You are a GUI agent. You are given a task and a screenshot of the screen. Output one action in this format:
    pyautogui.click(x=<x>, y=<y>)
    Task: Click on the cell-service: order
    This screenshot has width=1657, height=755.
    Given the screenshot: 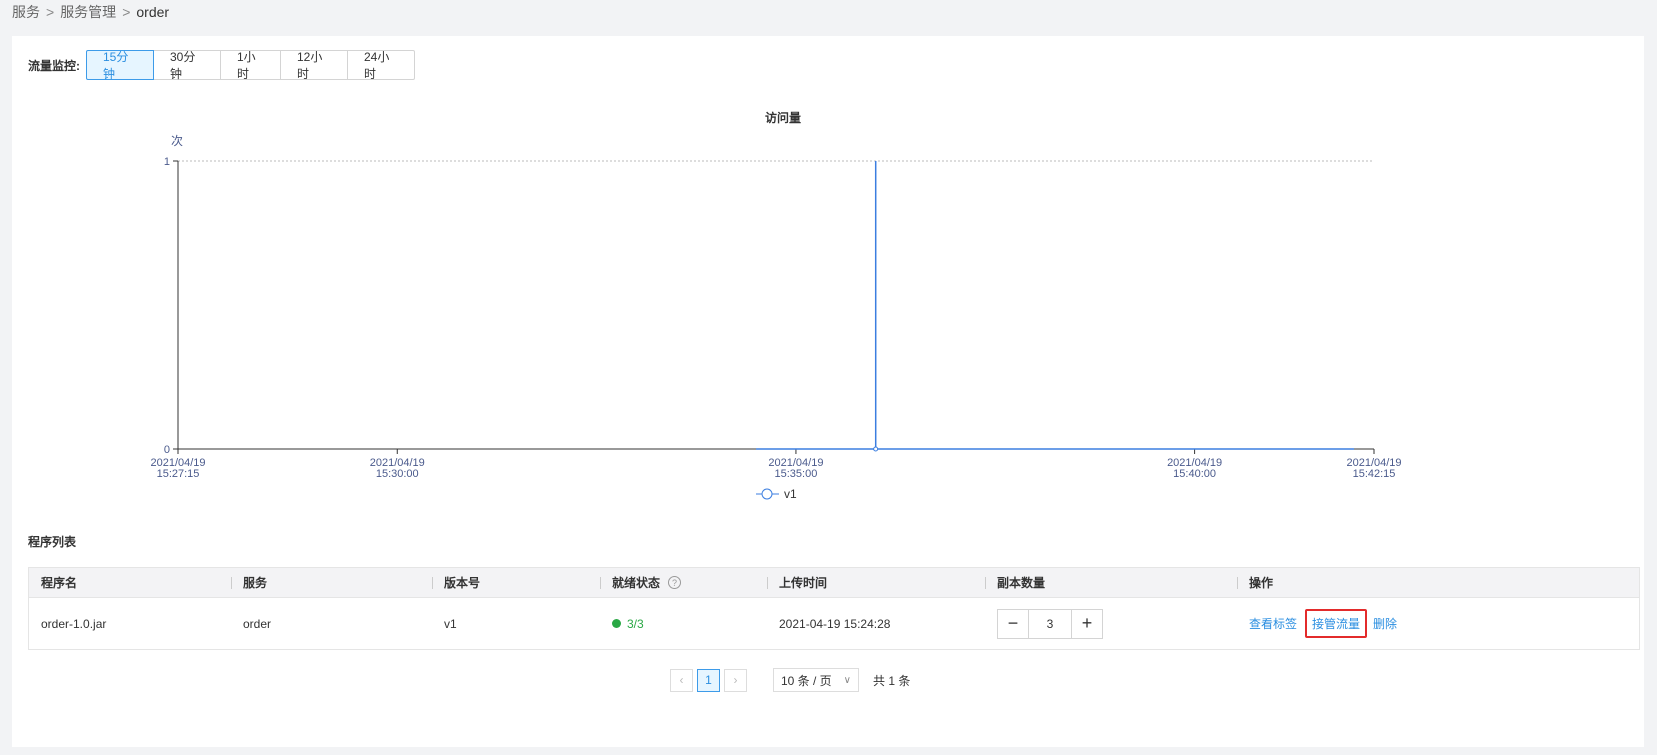 What is the action you would take?
    pyautogui.click(x=257, y=623)
    